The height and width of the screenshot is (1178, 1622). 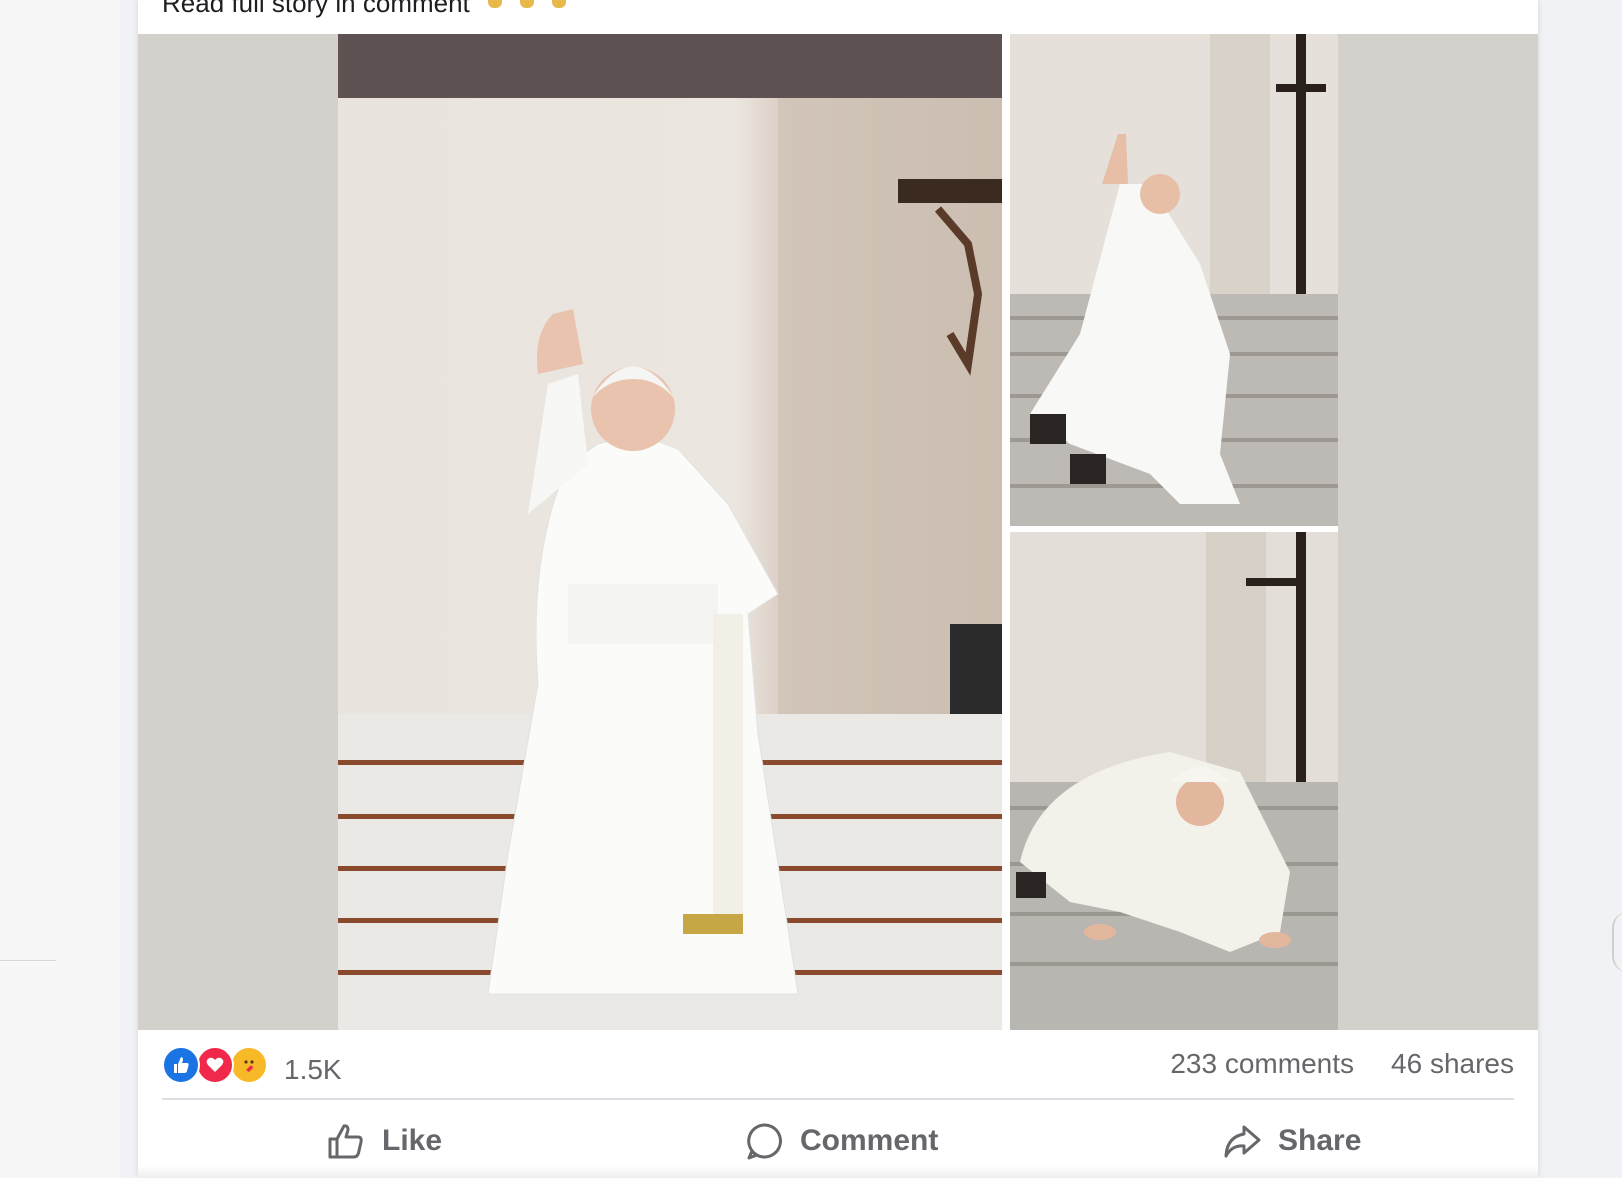 What do you see at coordinates (1262, 1064) in the screenshot?
I see `comments-count: 233 comments` at bounding box center [1262, 1064].